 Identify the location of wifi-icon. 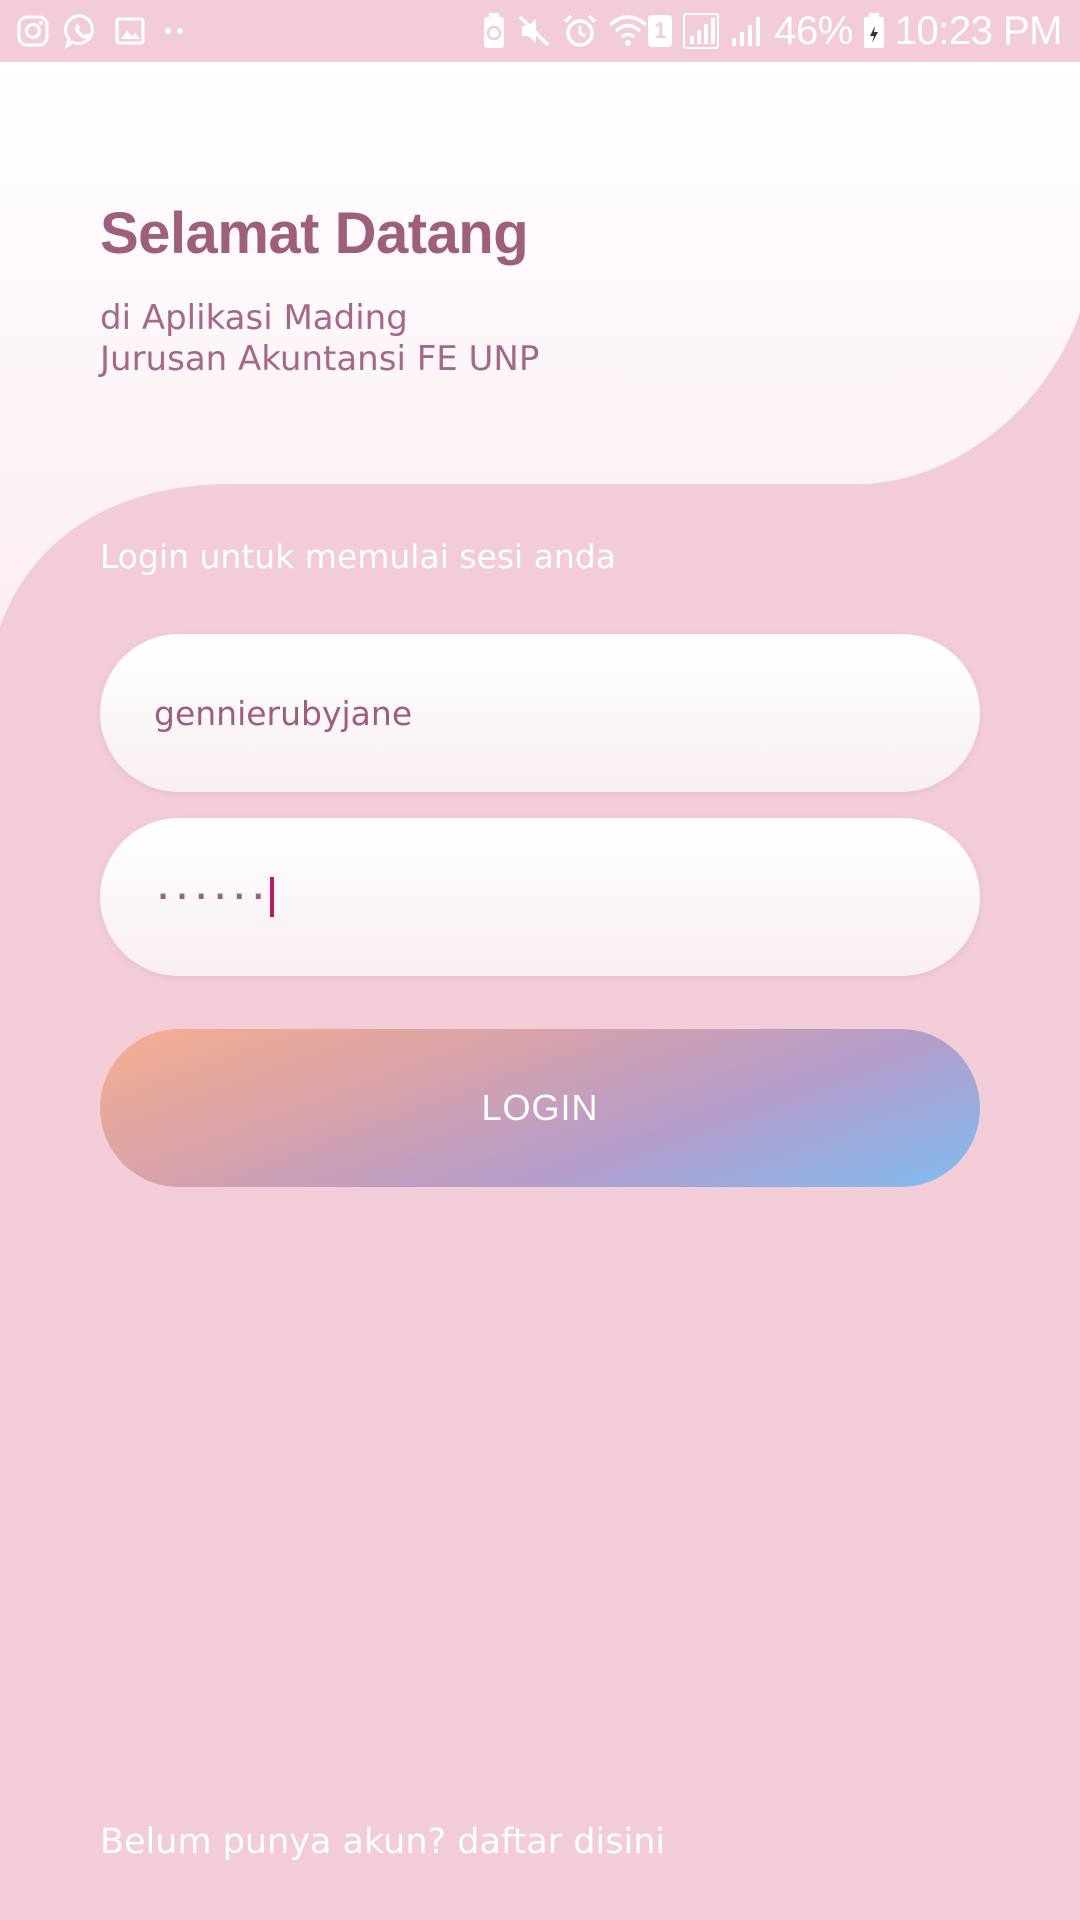
(628, 30).